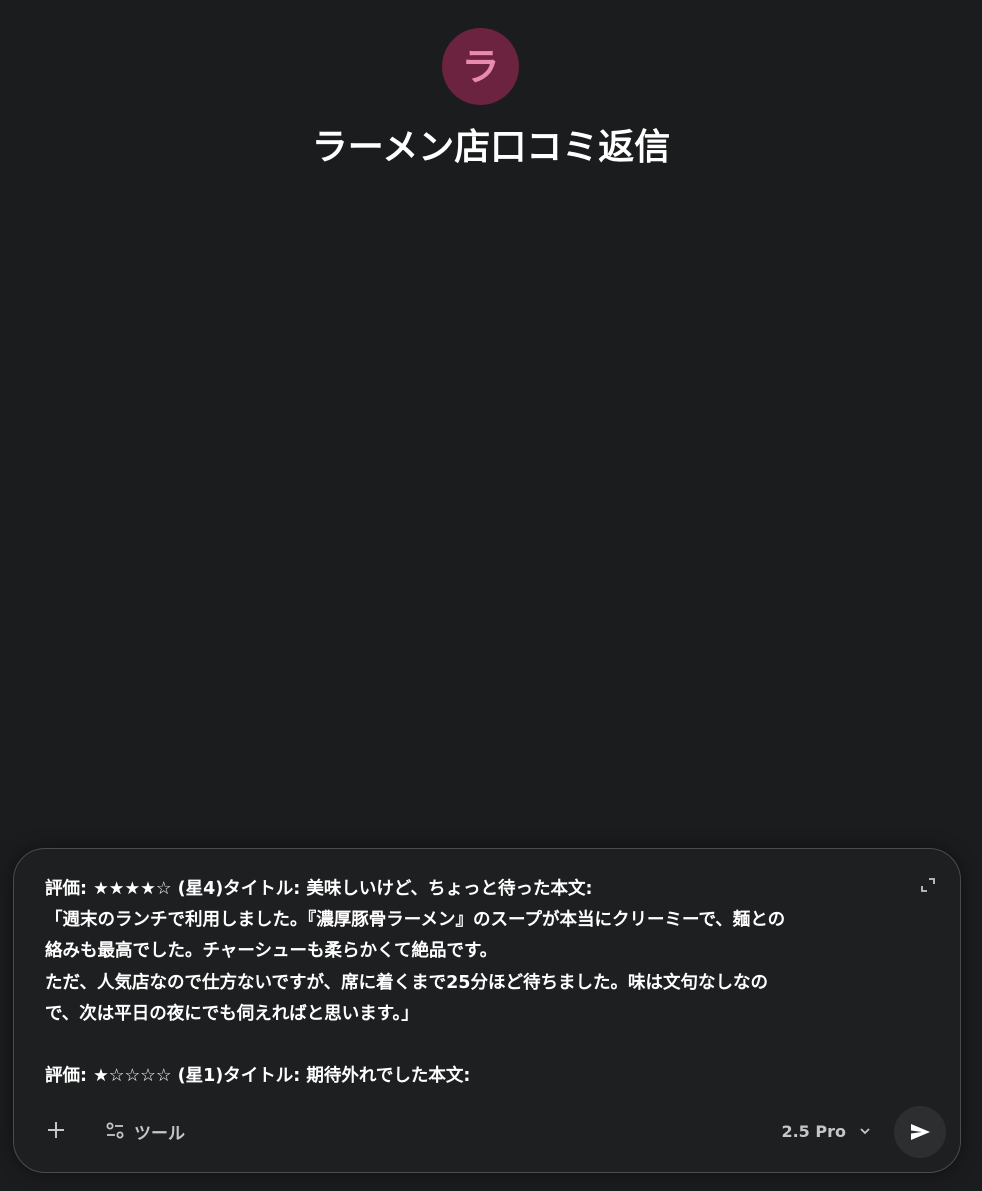  Describe the element at coordinates (487, 1131) in the screenshot. I see `composer-toolbar: ツール 2.5 Pro` at that location.